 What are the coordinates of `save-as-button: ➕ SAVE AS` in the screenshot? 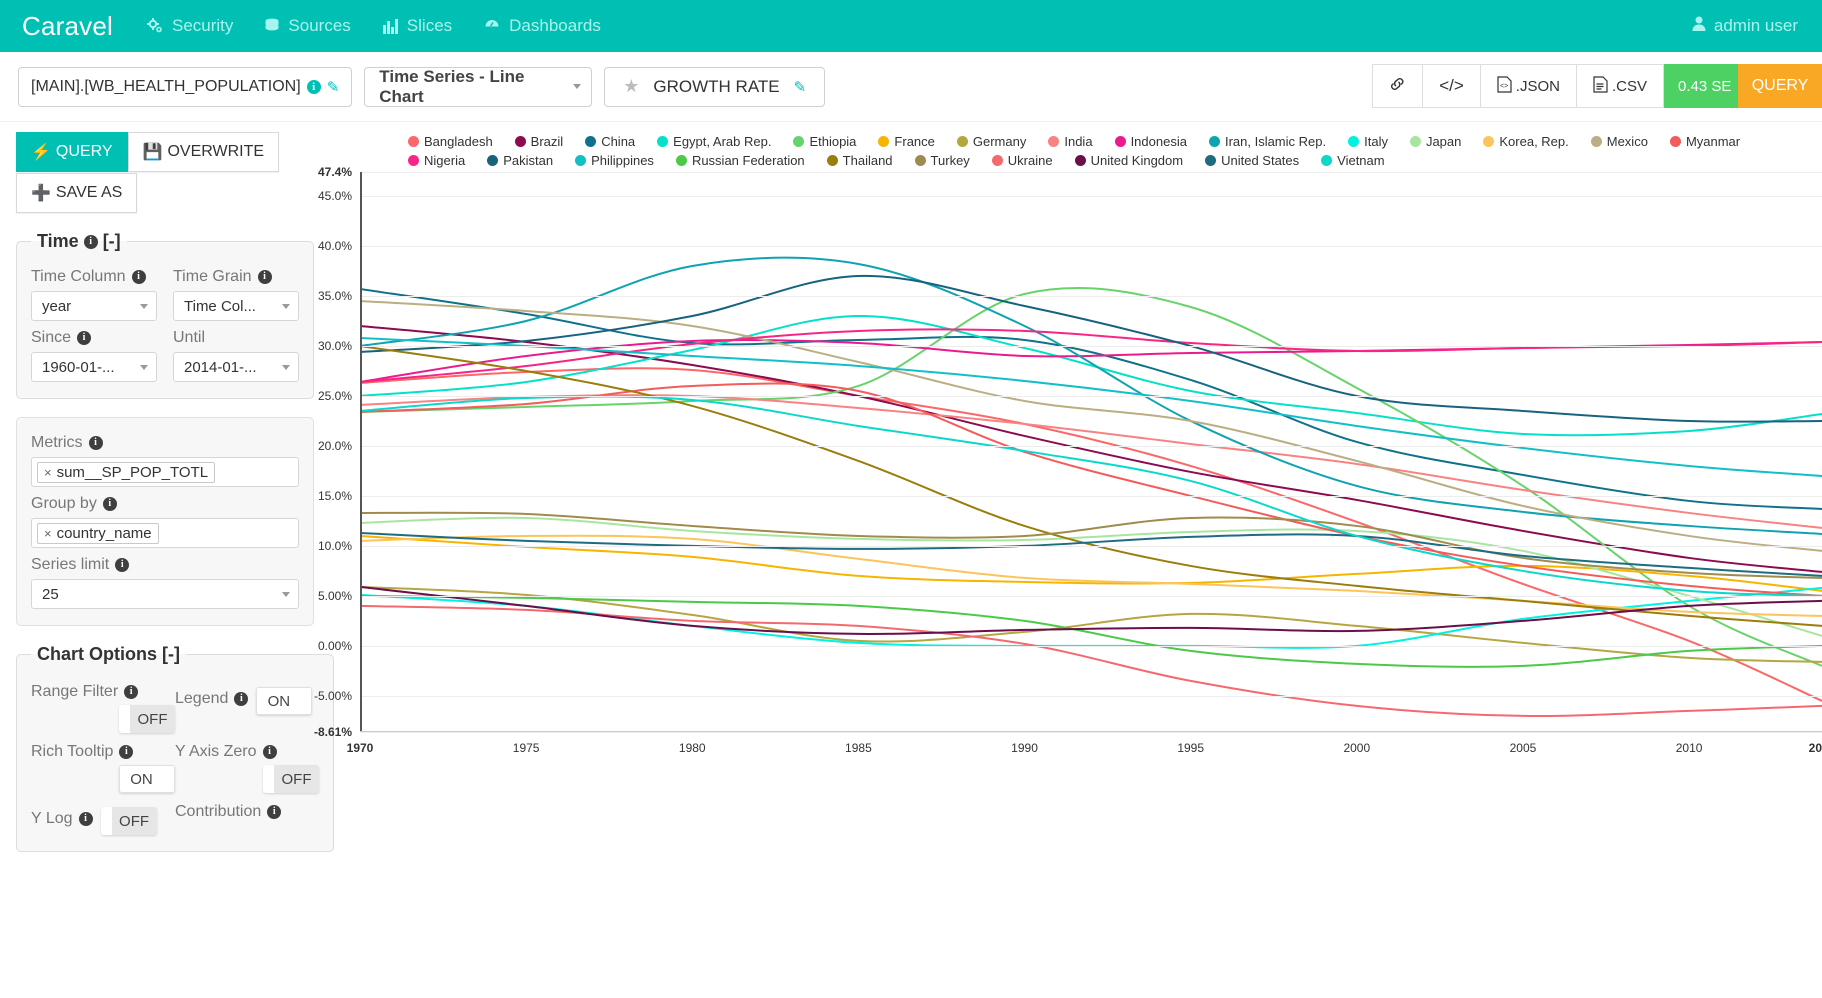 It's located at (77, 193).